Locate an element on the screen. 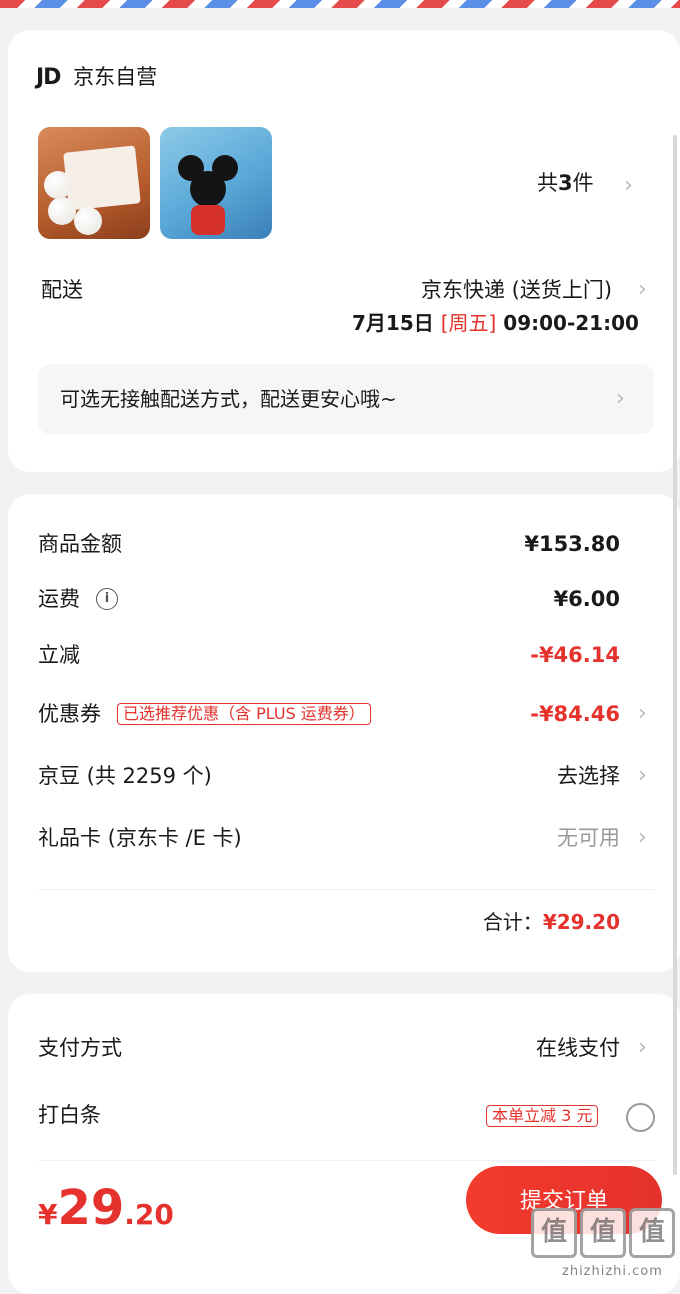 Image resolution: width=680 pixels, height=1294 pixels. tissue-box-graphic is located at coordinates (102, 178).